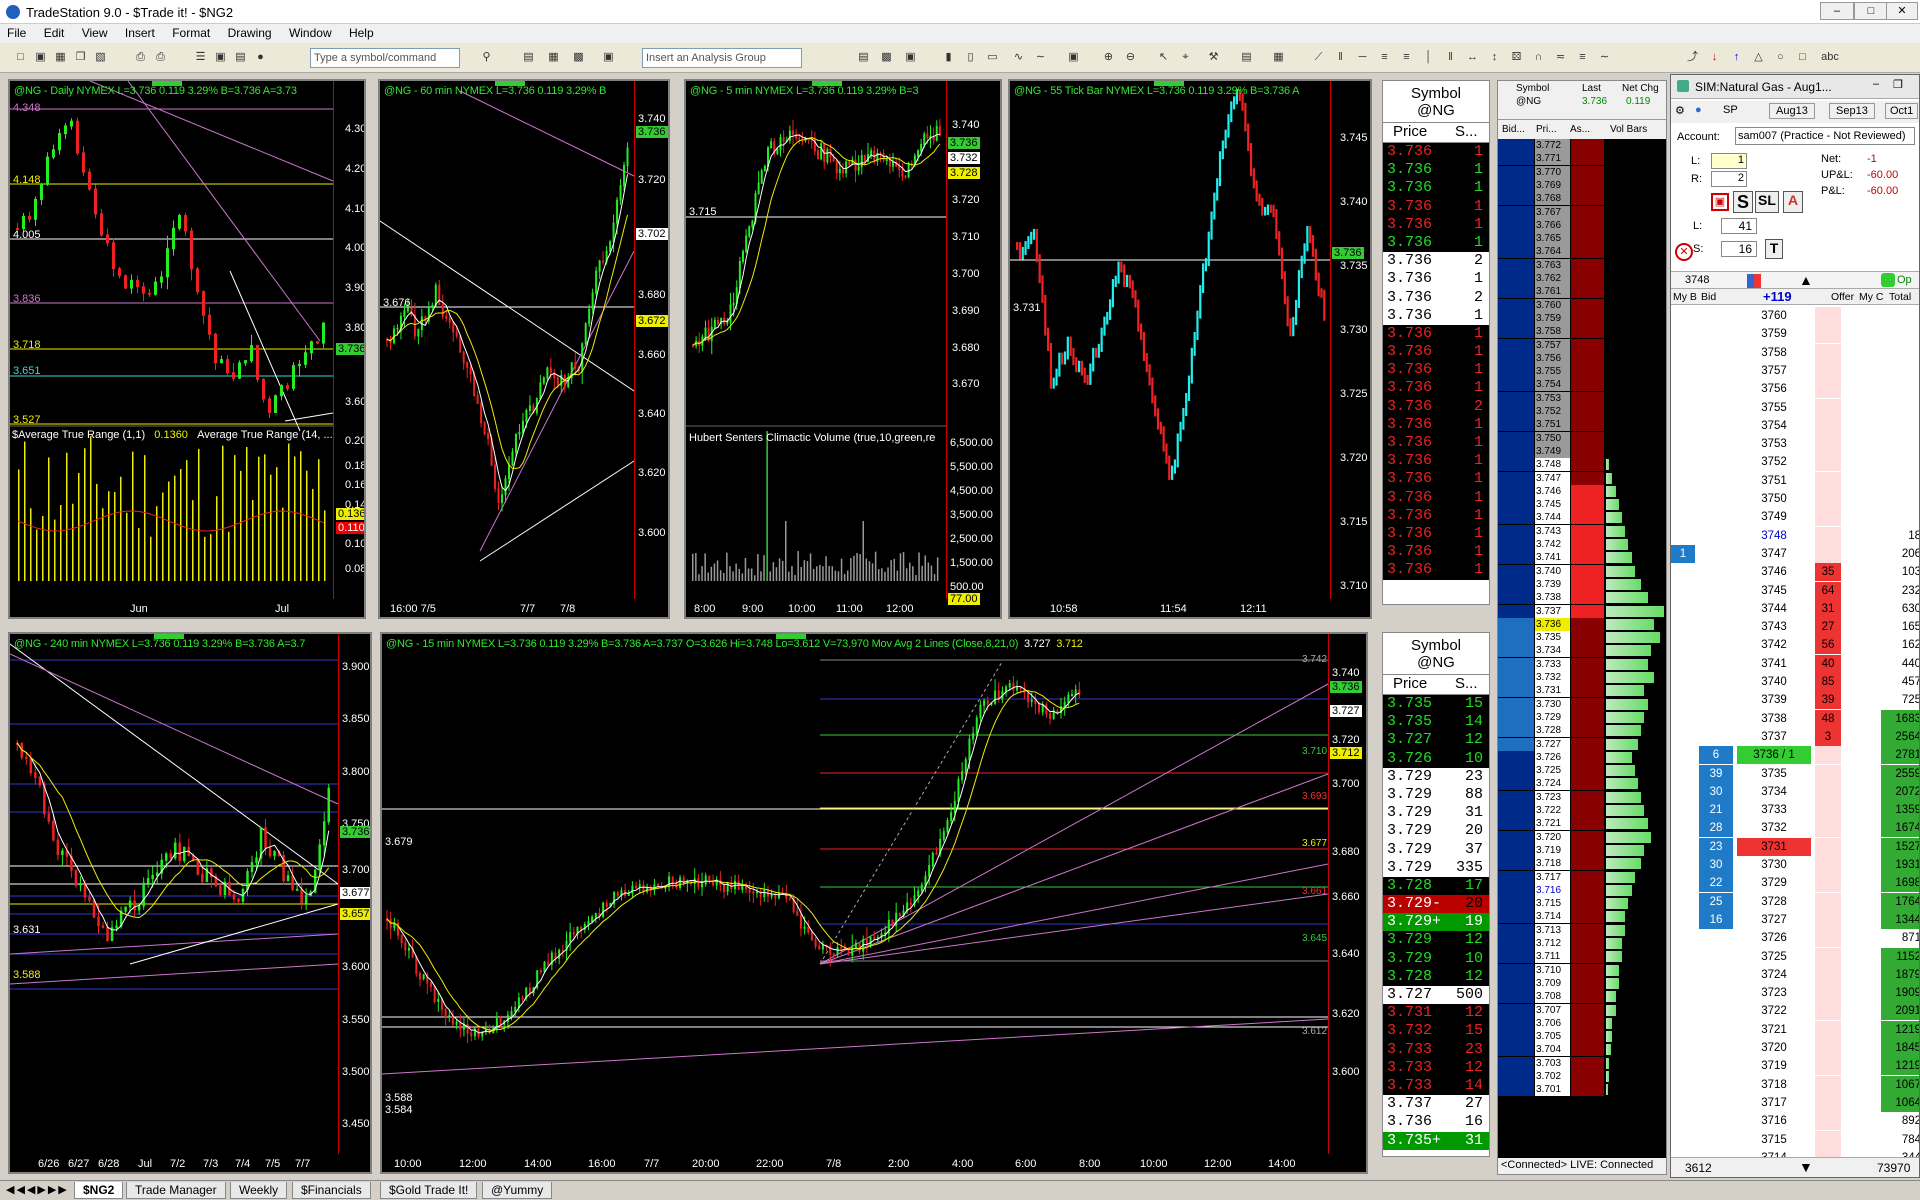 Image resolution: width=1920 pixels, height=1200 pixels. I want to click on dom-price: 3727, so click(1774, 920).